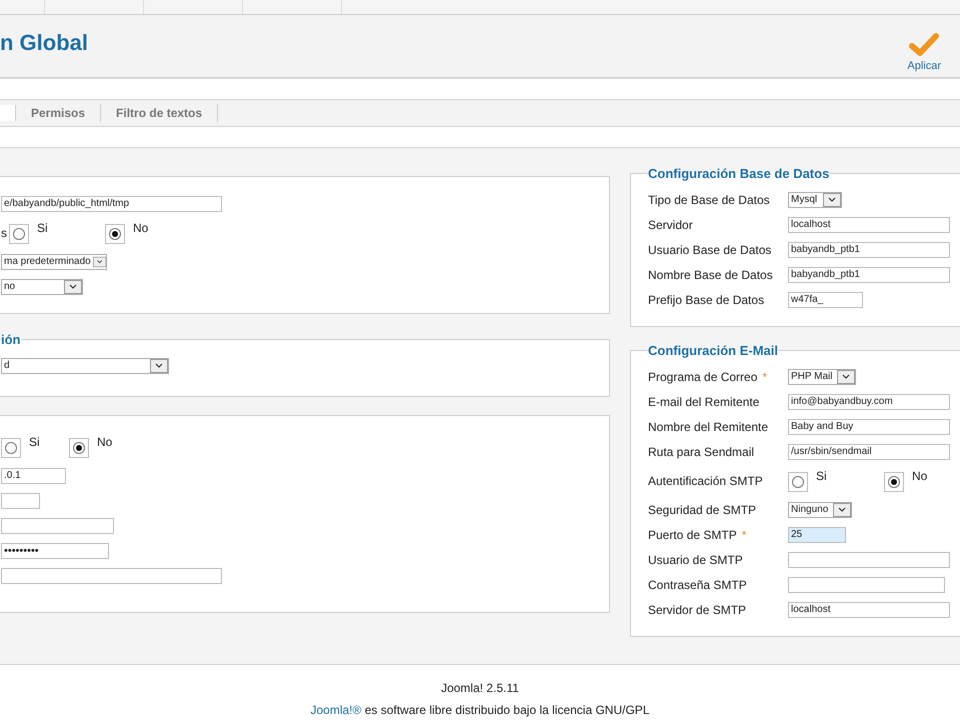  Describe the element at coordinates (710, 249) in the screenshot. I see `field-label: Usuario Base de Datos` at that location.